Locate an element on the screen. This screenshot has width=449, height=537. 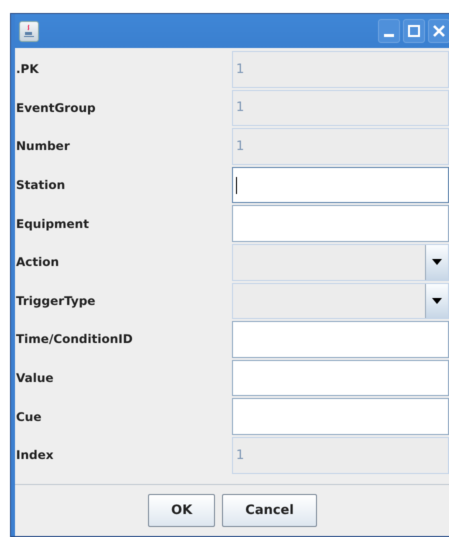
close-button is located at coordinates (438, 31).